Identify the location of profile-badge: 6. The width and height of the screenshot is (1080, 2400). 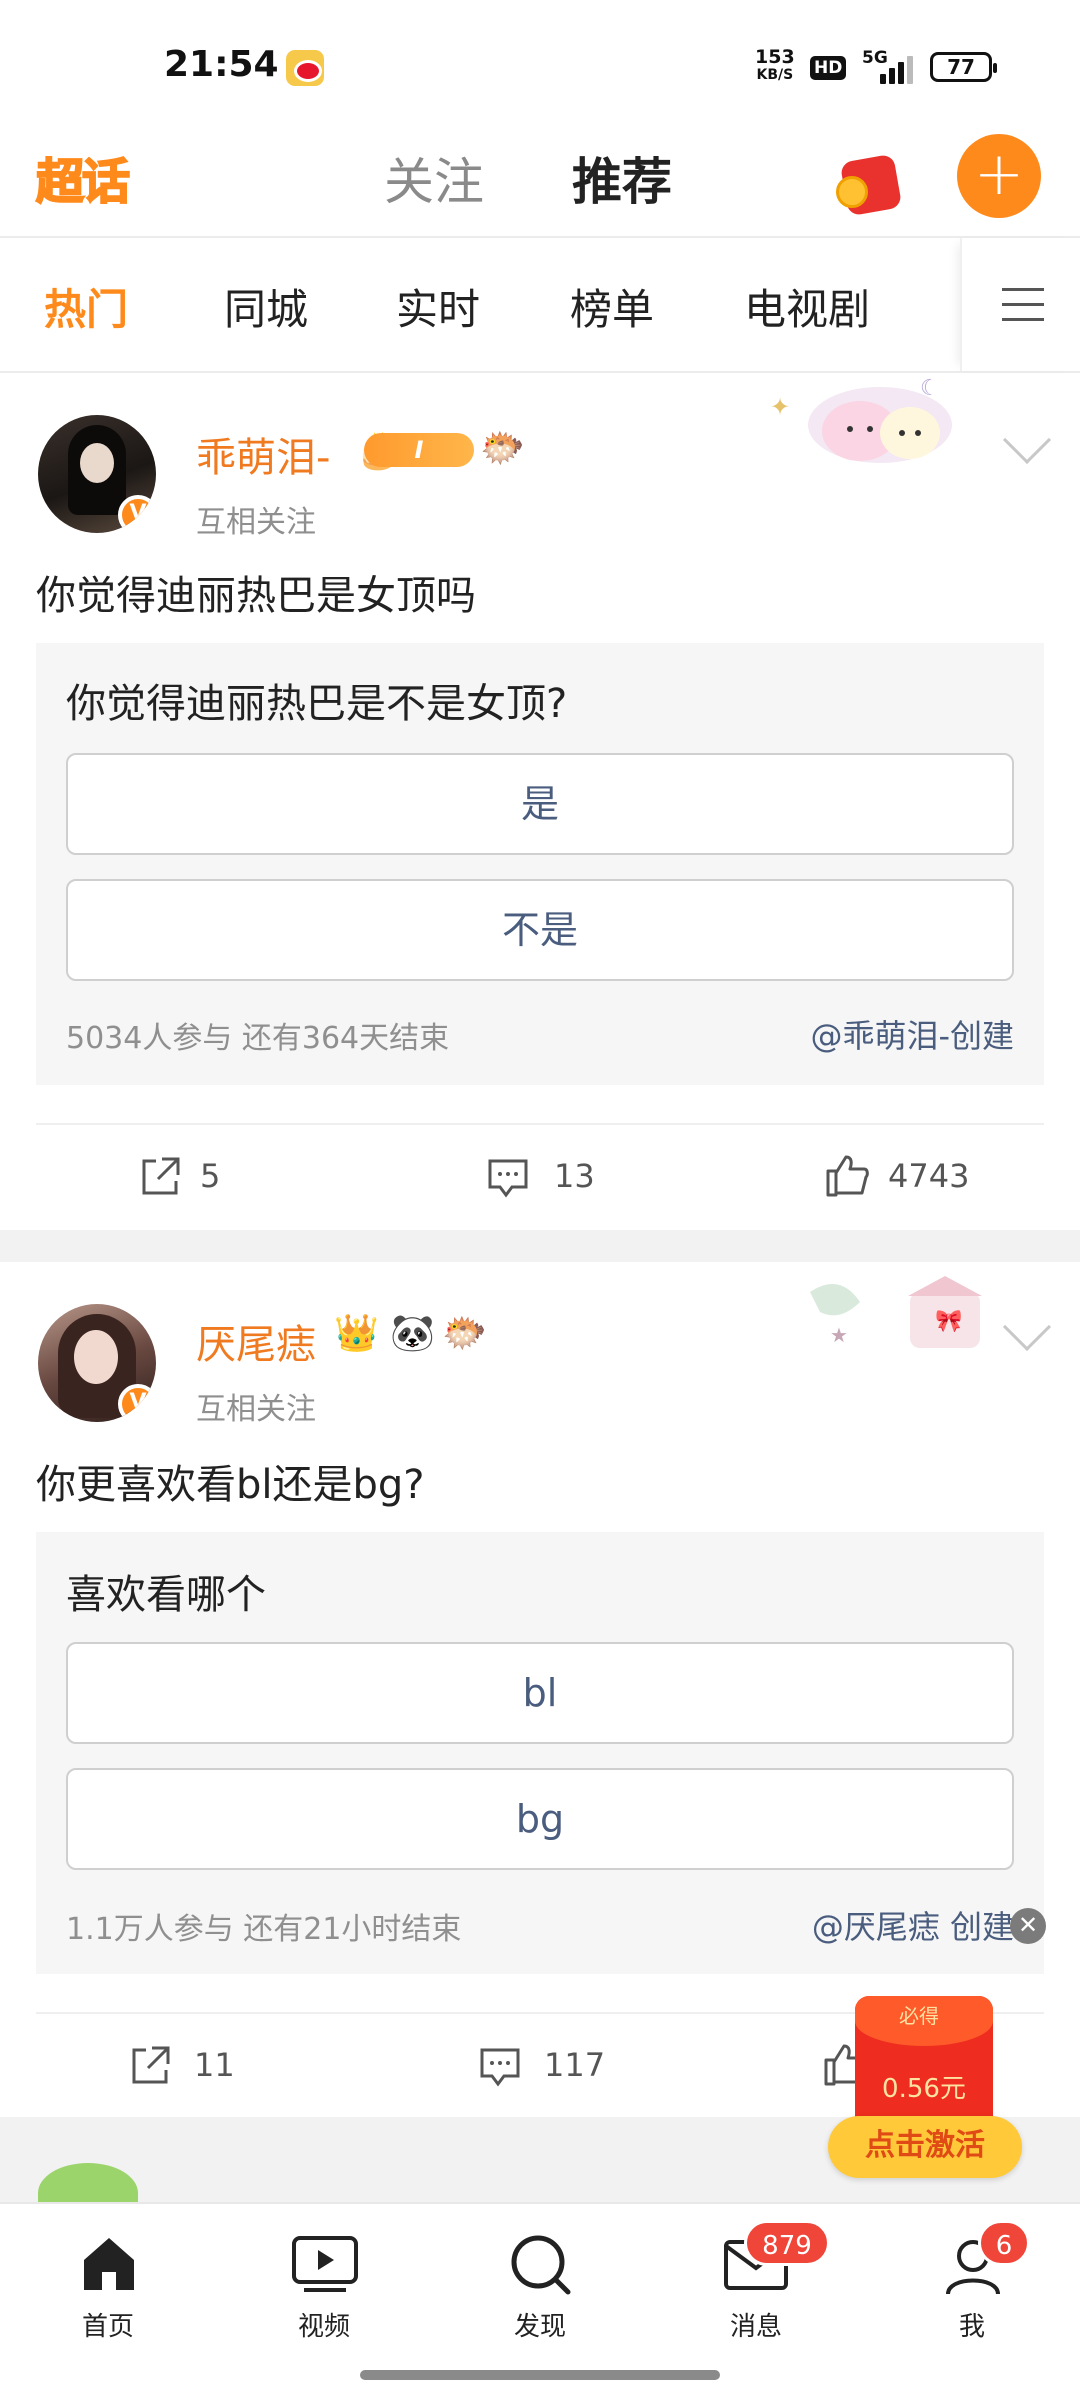
(1004, 2243).